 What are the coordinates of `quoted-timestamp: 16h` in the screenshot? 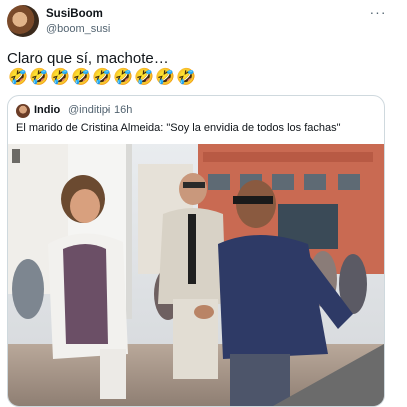 It's located at (123, 110).